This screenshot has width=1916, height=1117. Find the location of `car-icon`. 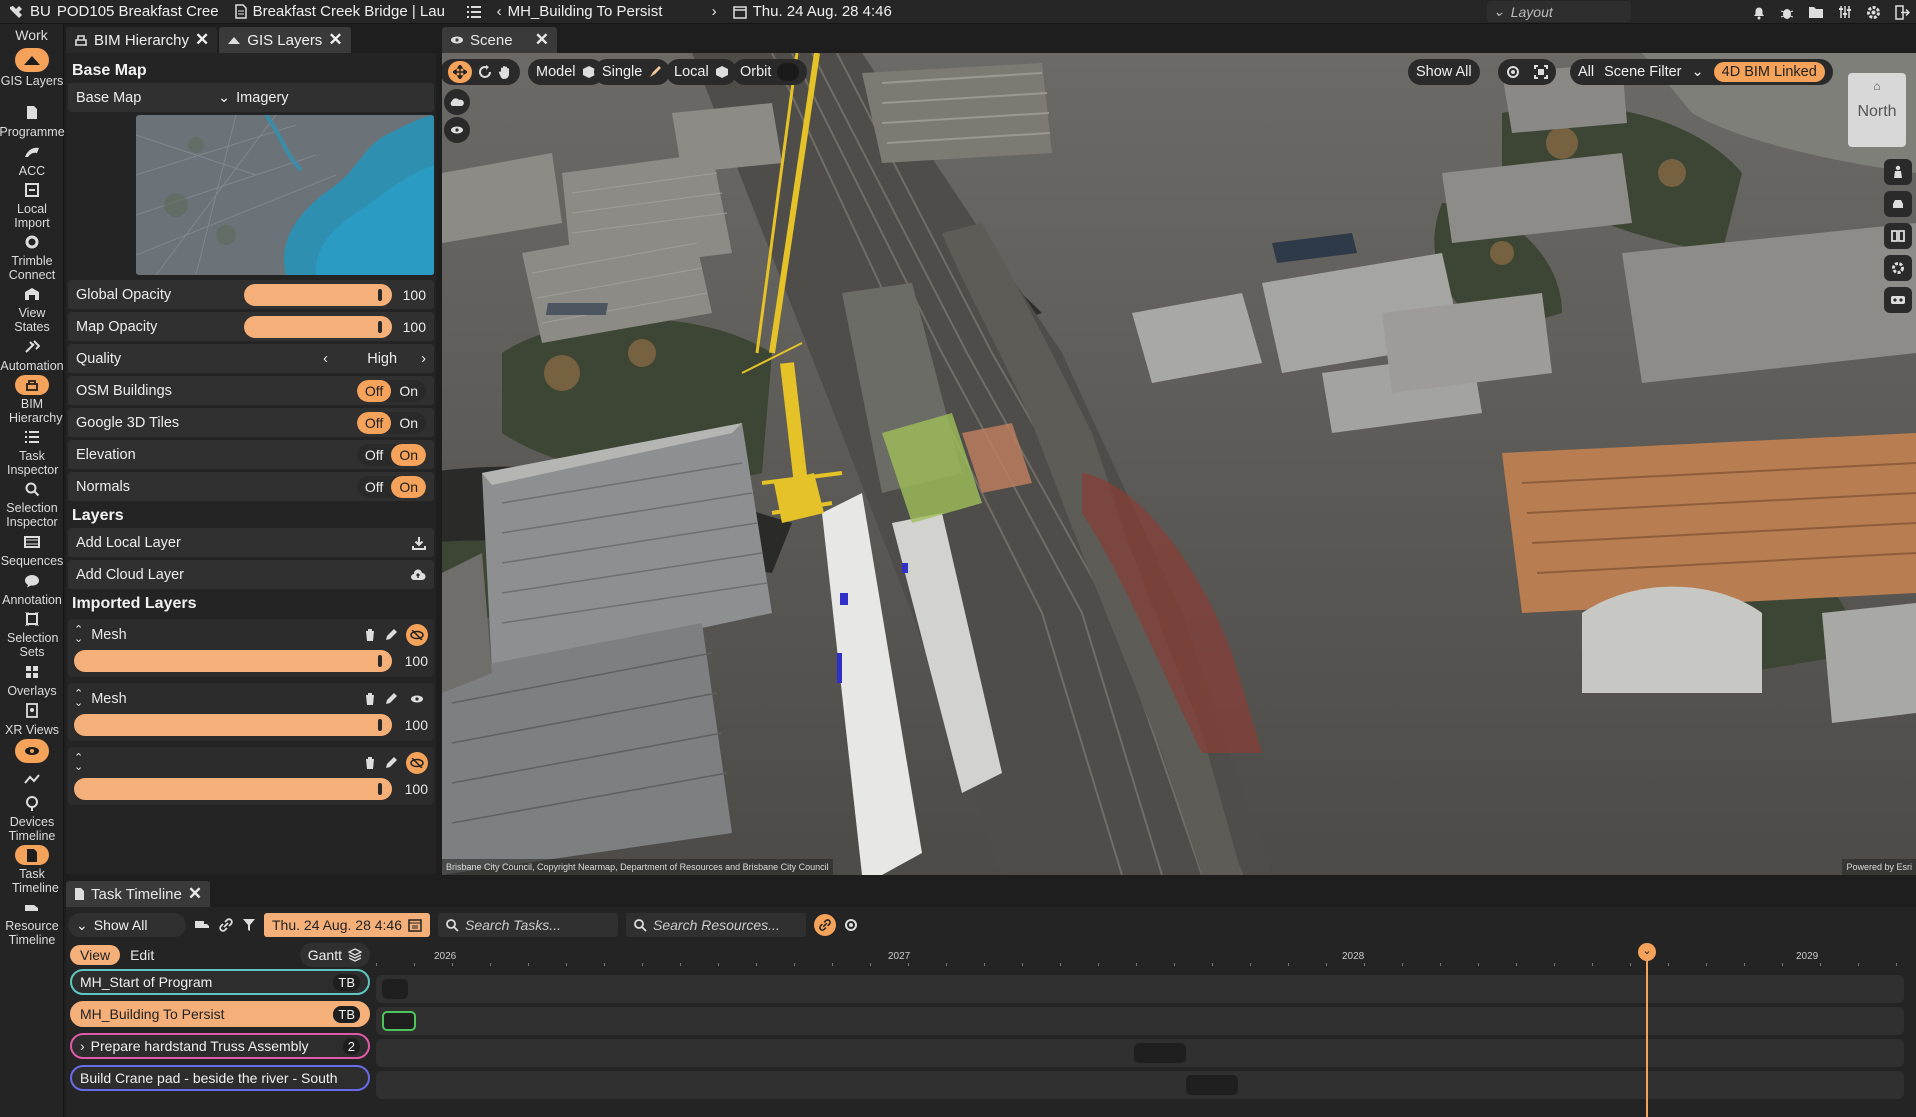

car-icon is located at coordinates (1898, 204).